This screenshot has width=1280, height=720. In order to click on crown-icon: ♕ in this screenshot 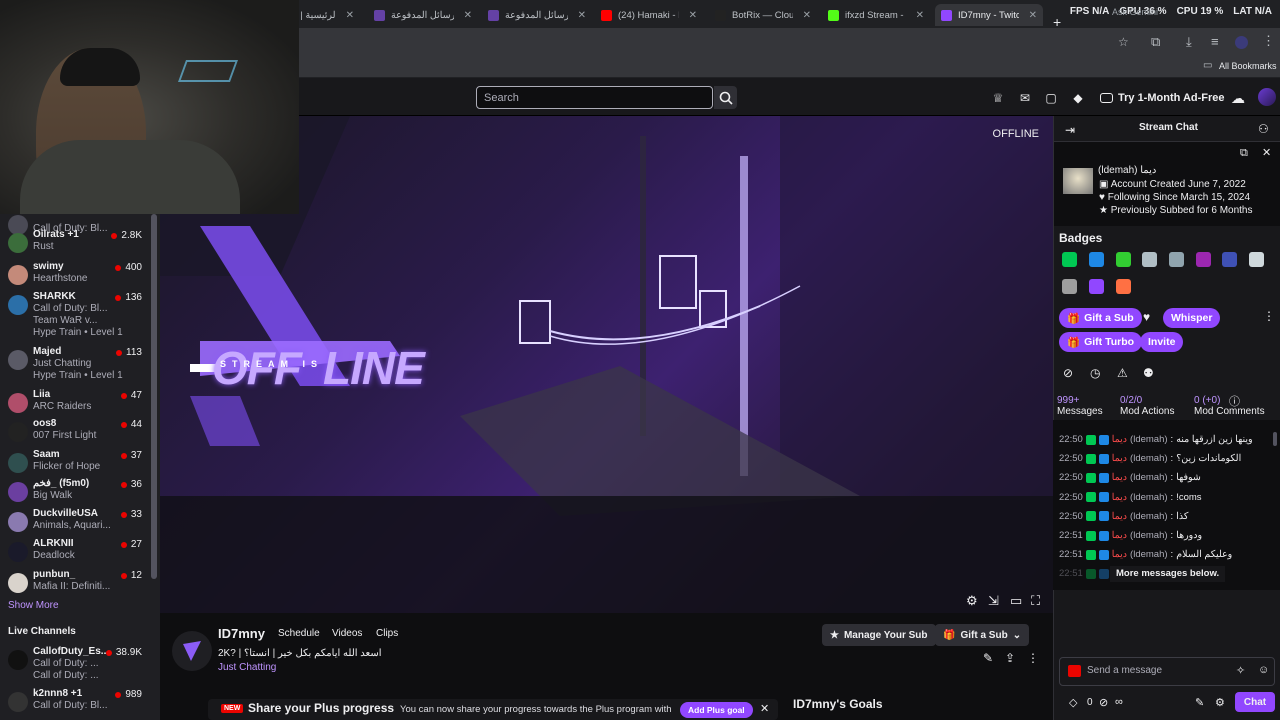, I will do `click(998, 98)`.